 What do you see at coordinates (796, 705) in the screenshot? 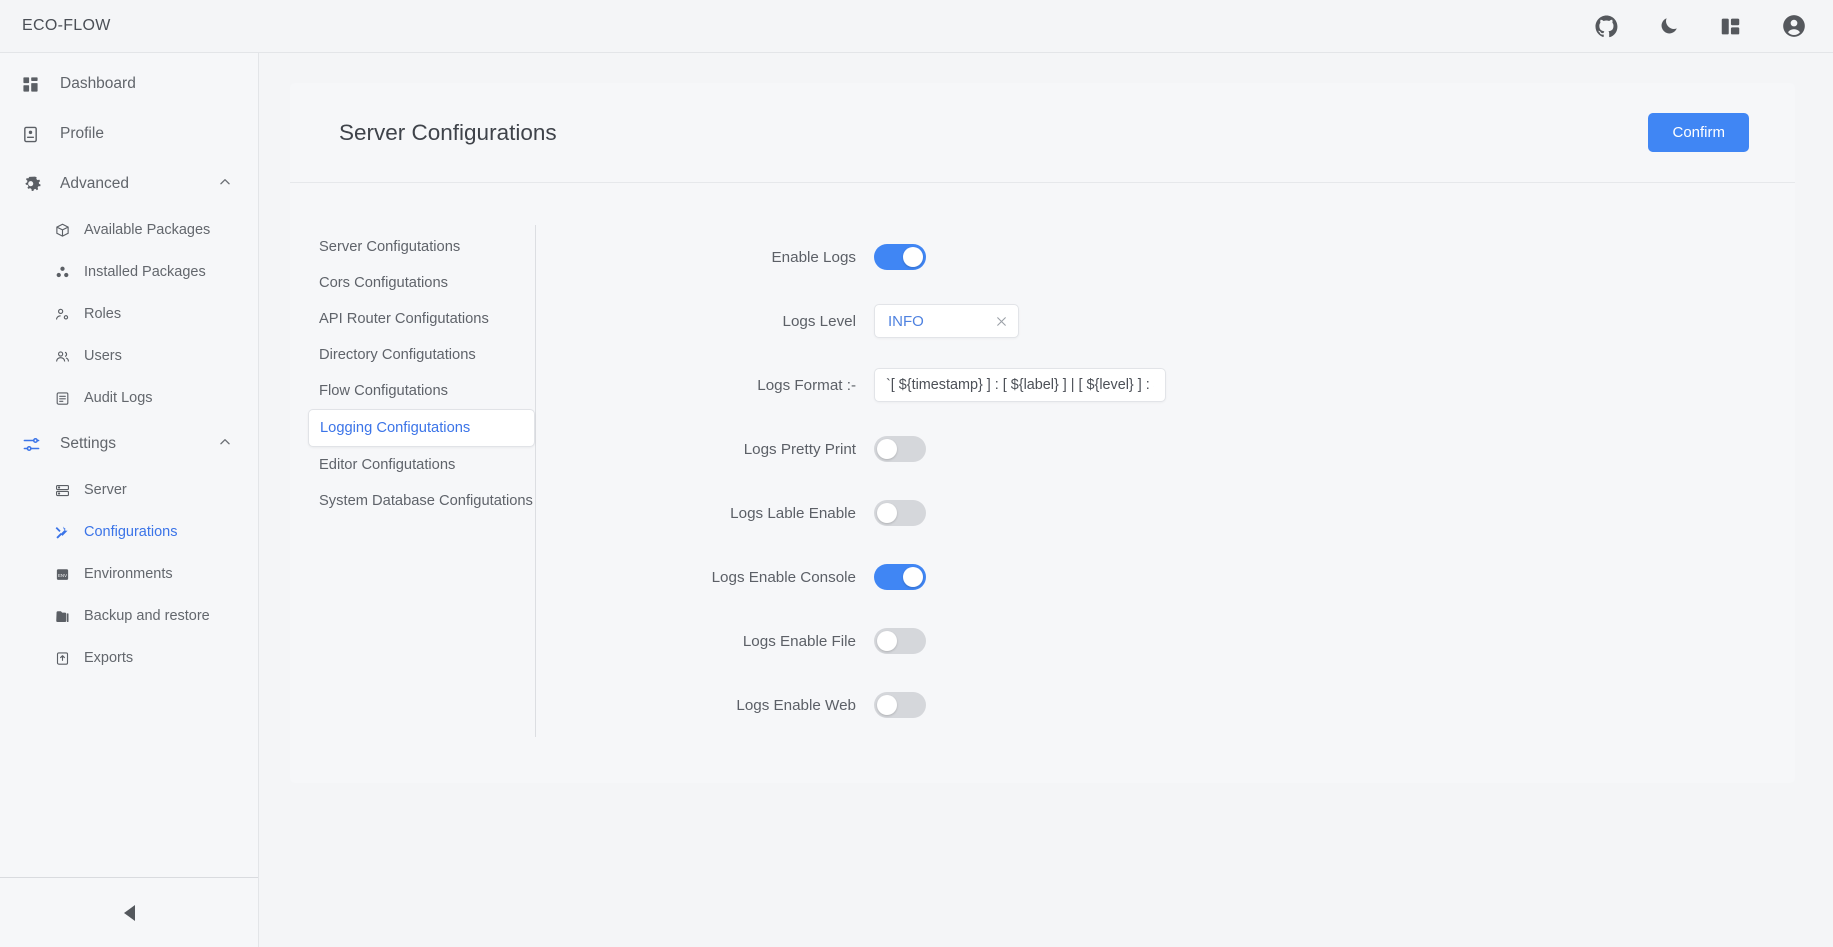
I see `field-label: Logs Enable Web` at bounding box center [796, 705].